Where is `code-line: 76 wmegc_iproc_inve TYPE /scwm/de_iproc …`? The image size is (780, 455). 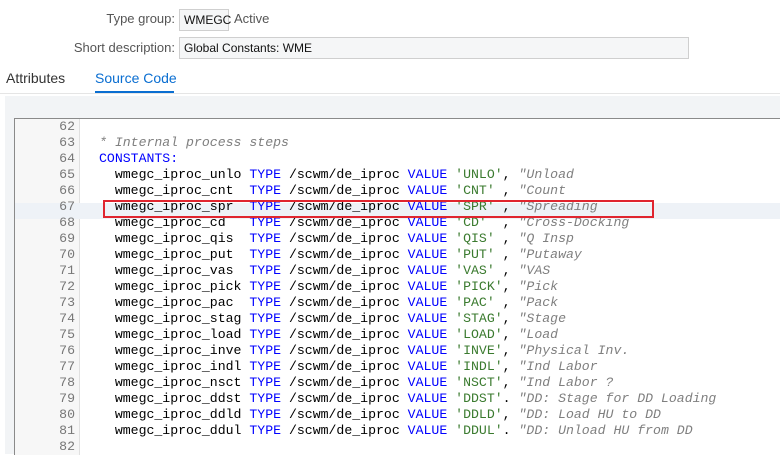 code-line: 76 wmegc_iproc_inve TYPE /scwm/de_iproc … is located at coordinates (397, 351).